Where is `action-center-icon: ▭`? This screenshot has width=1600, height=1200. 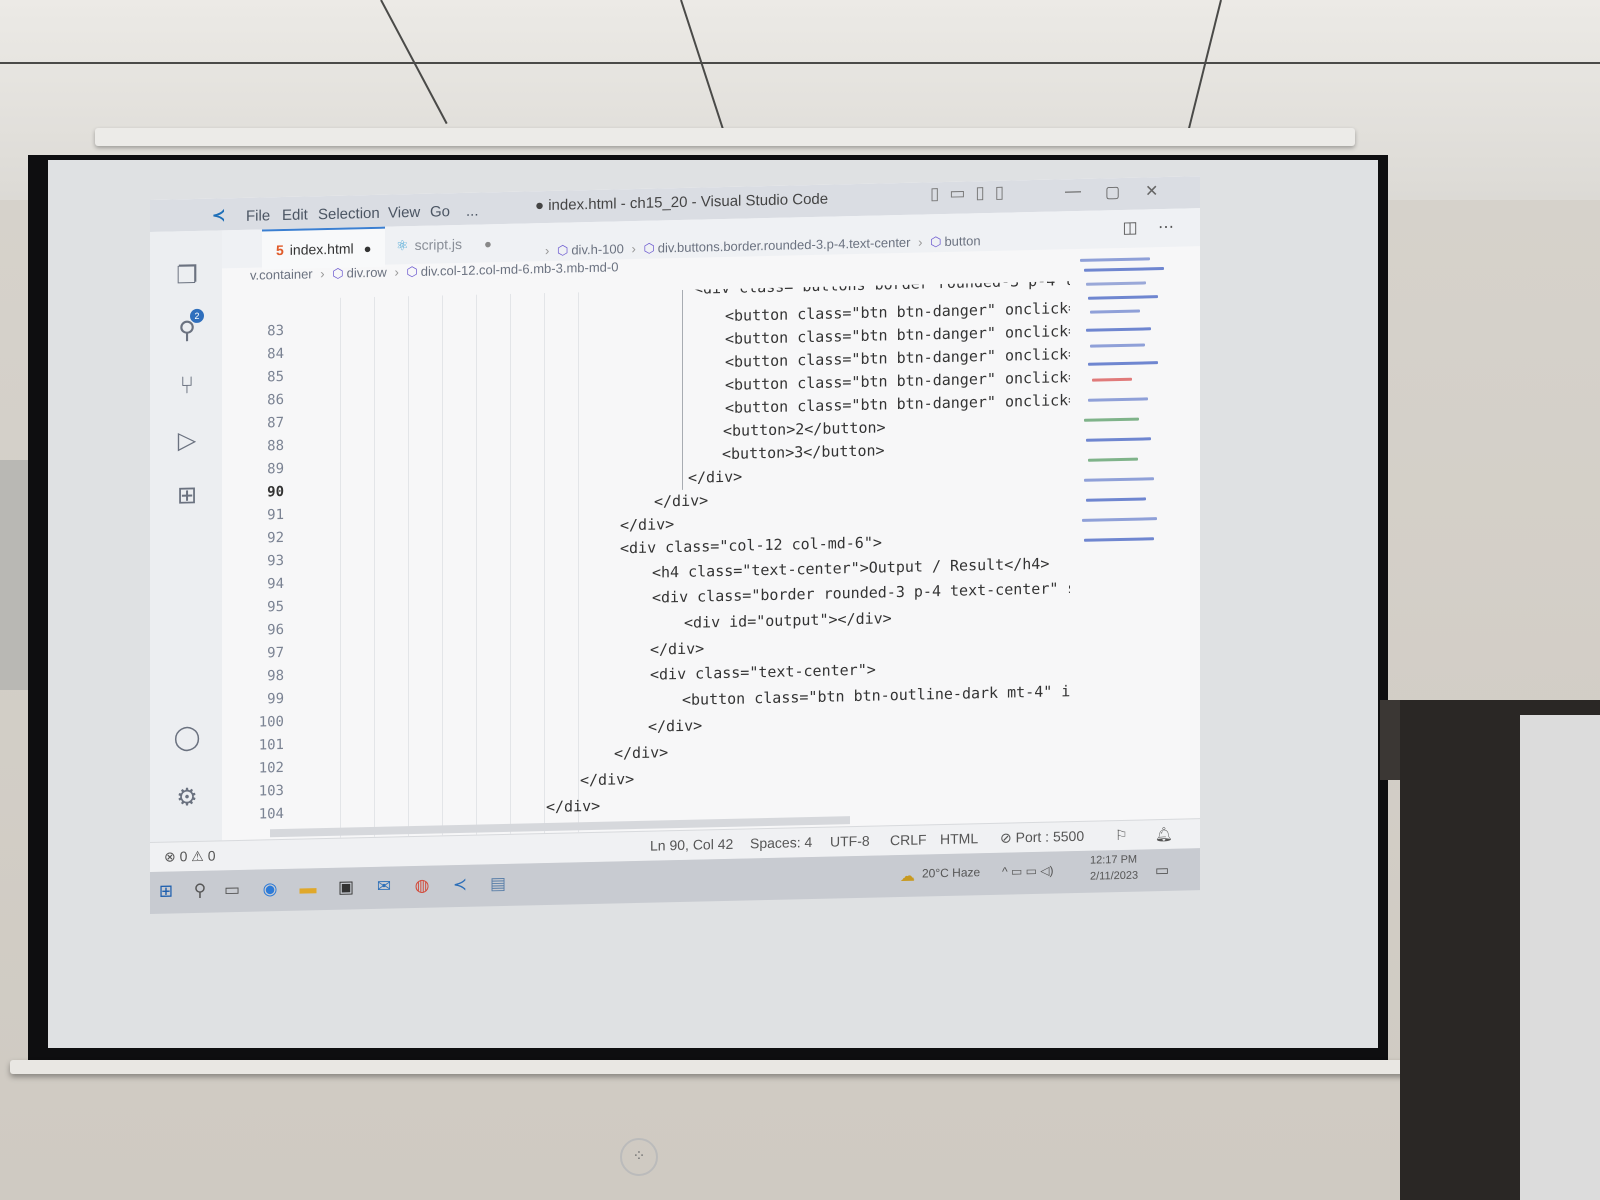
action-center-icon: ▭ is located at coordinates (1162, 870).